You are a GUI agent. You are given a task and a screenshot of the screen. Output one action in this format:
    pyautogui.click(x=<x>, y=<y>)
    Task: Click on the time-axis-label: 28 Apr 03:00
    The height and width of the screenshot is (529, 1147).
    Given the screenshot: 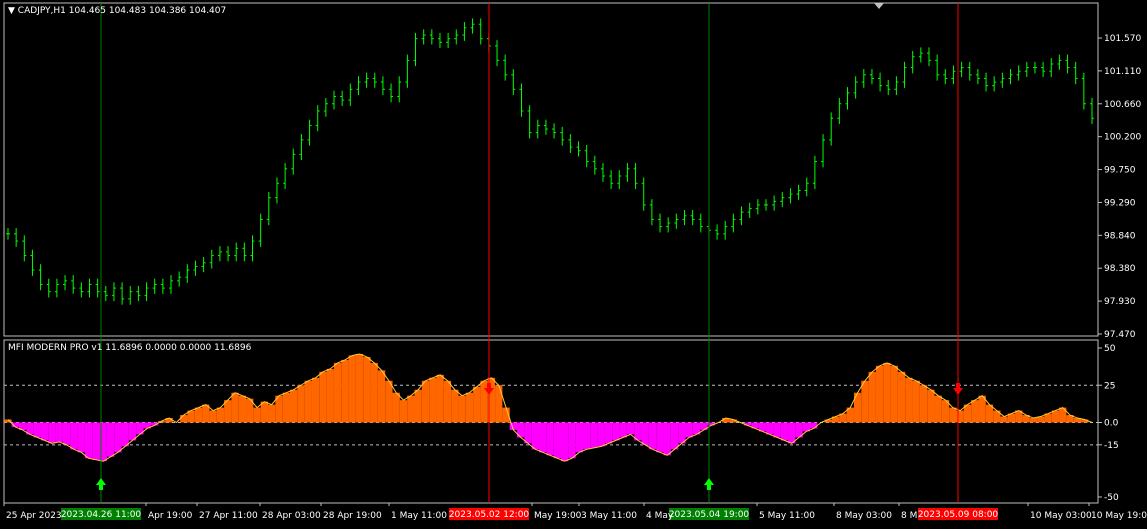 What is the action you would take?
    pyautogui.click(x=291, y=516)
    